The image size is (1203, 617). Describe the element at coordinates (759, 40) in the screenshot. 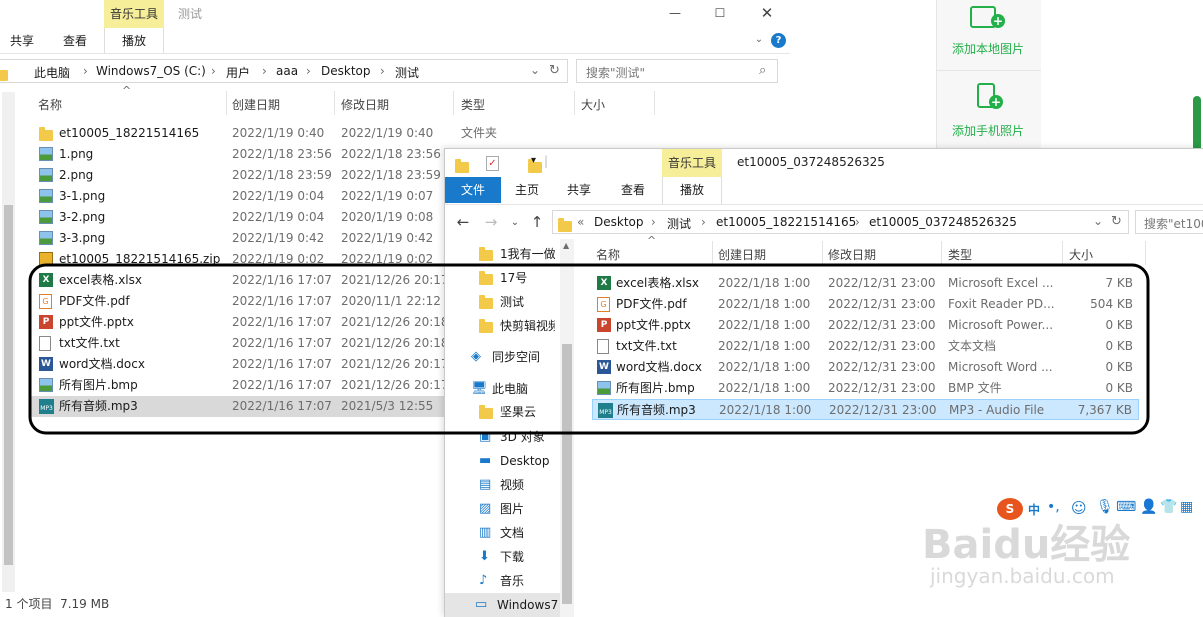

I see `ribbon-expand-icon: ⌄` at that location.